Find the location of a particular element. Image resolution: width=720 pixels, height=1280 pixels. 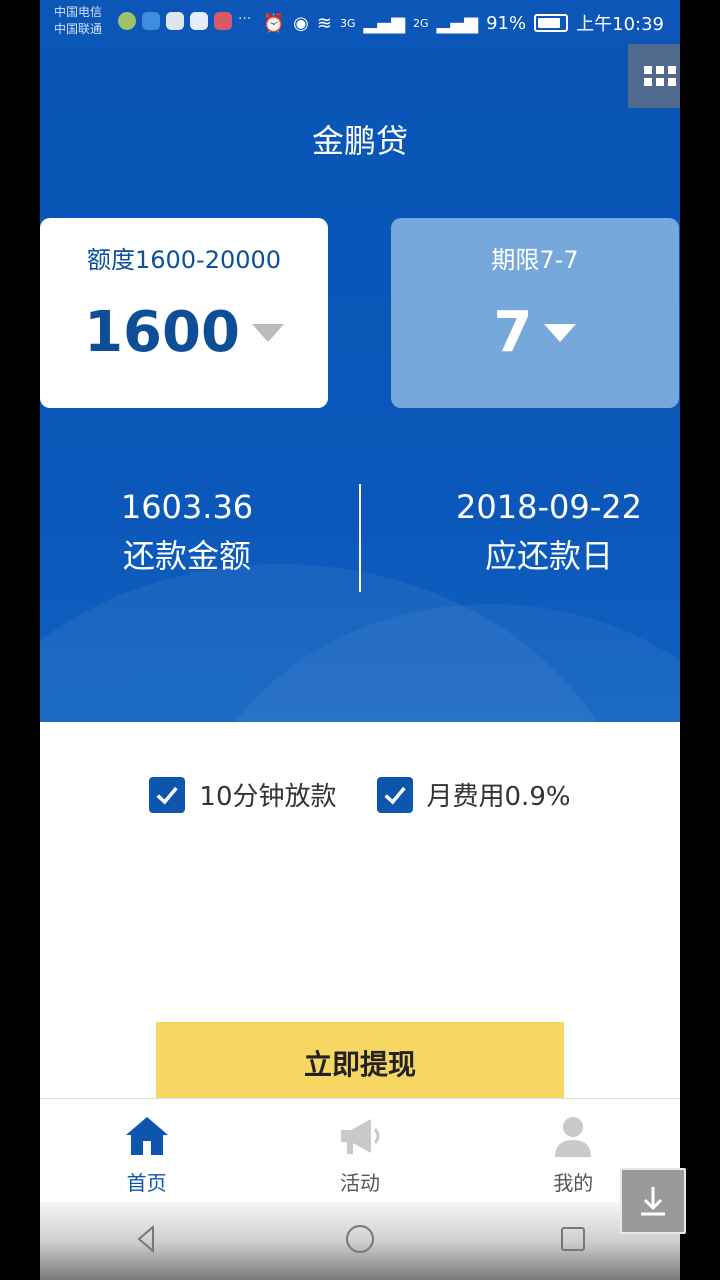

amount-selector: 额度1600-20000 1600 is located at coordinates (184, 313).